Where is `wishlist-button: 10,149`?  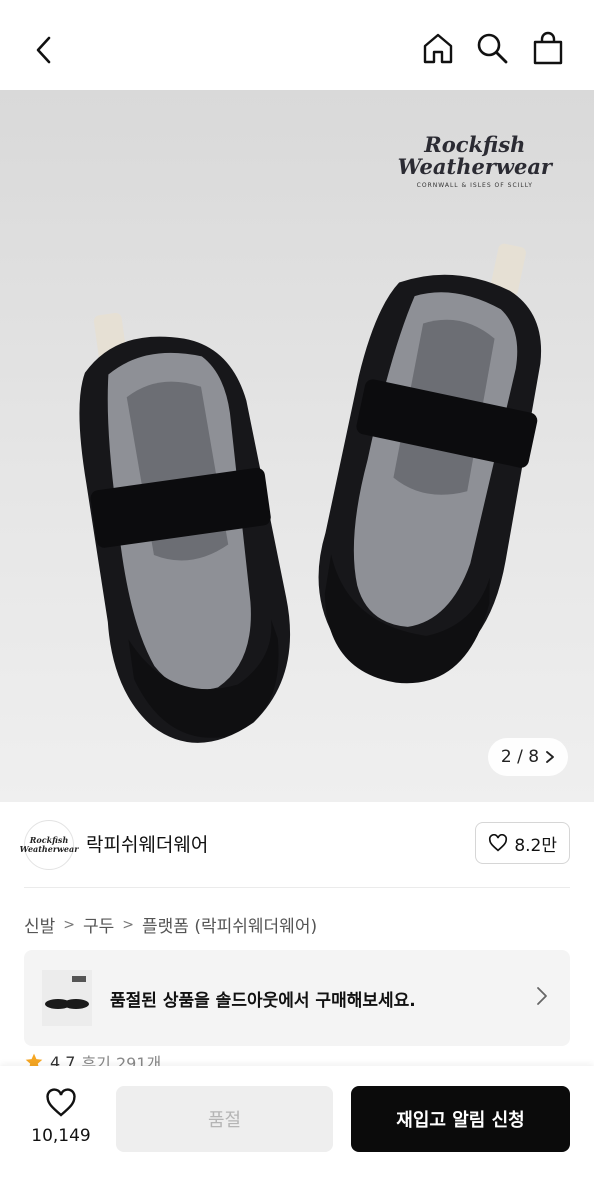 wishlist-button: 10,149 is located at coordinates (61, 1117).